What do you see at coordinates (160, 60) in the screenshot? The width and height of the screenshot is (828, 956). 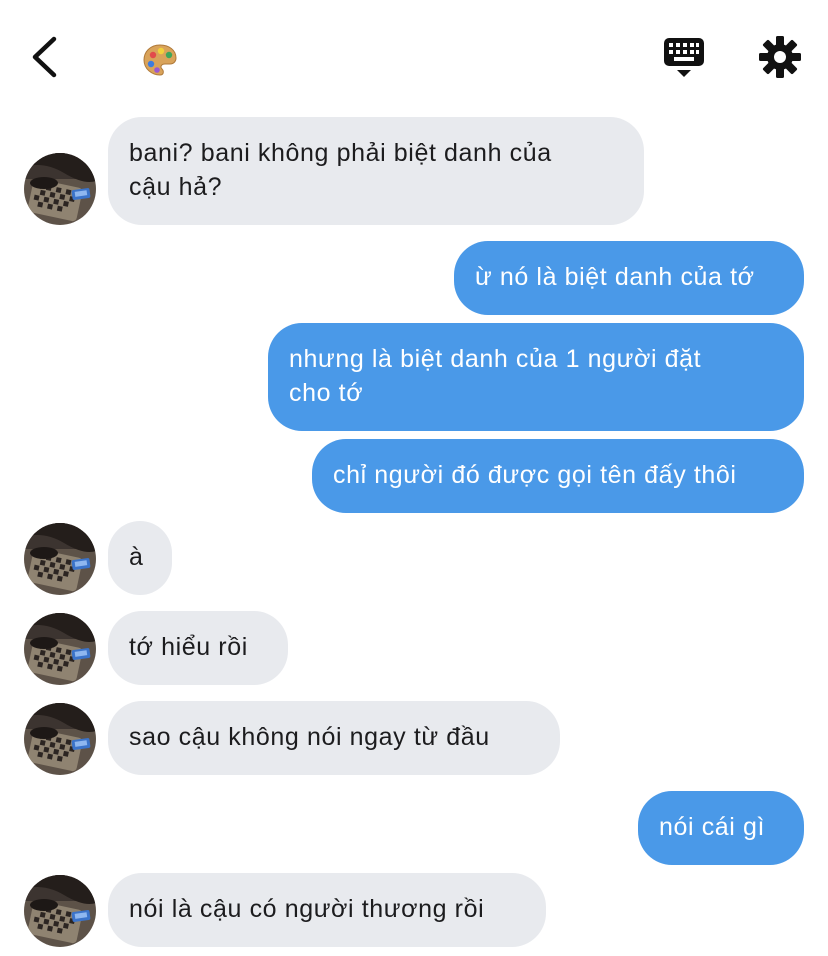 I see `artist-palette-icon` at bounding box center [160, 60].